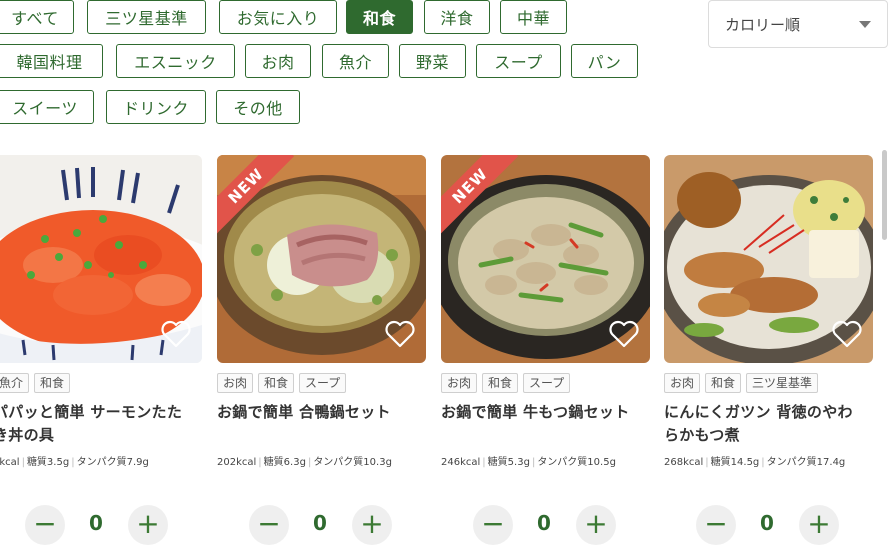 This screenshot has height=545, width=888. What do you see at coordinates (545, 424) in the screenshot?
I see `product-name: お鍋で簡単 牛もつ鍋セット` at bounding box center [545, 424].